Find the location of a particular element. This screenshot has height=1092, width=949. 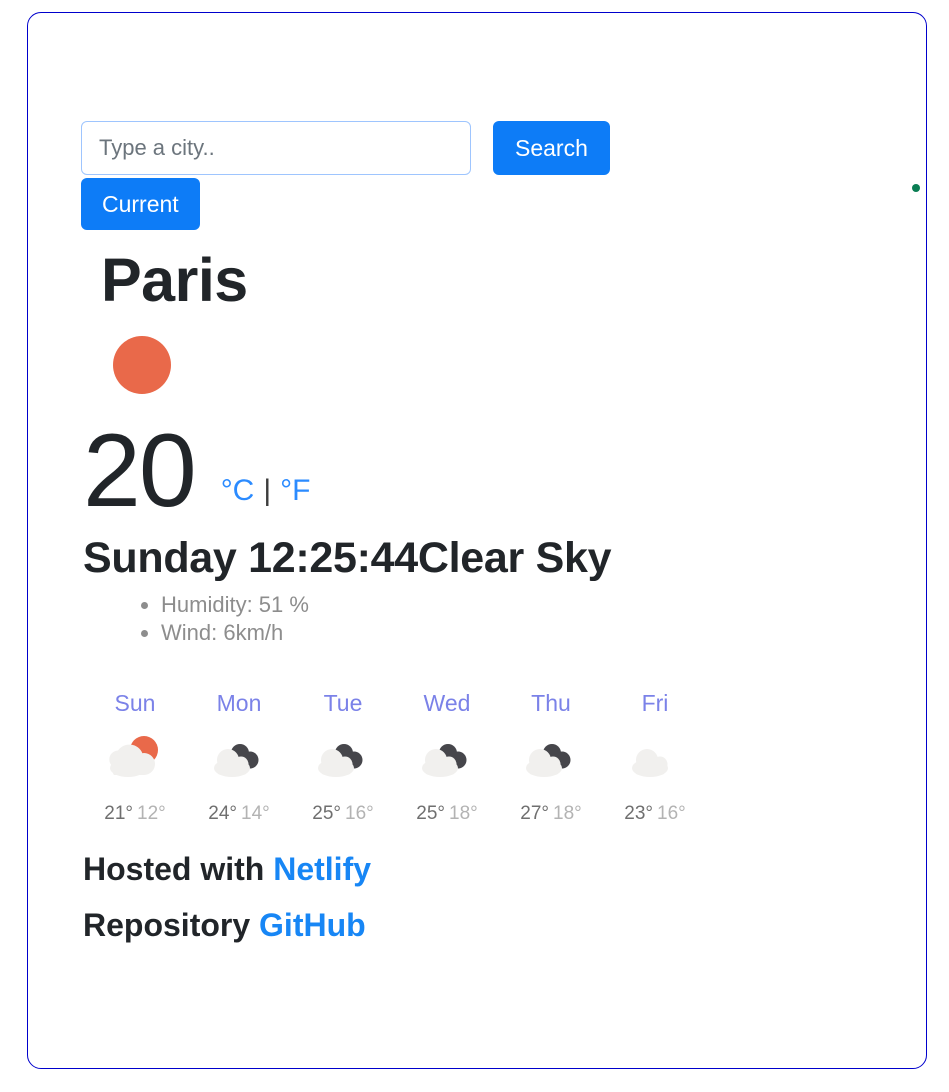

current-weather-panel: Paris is located at coordinates (481, 280).